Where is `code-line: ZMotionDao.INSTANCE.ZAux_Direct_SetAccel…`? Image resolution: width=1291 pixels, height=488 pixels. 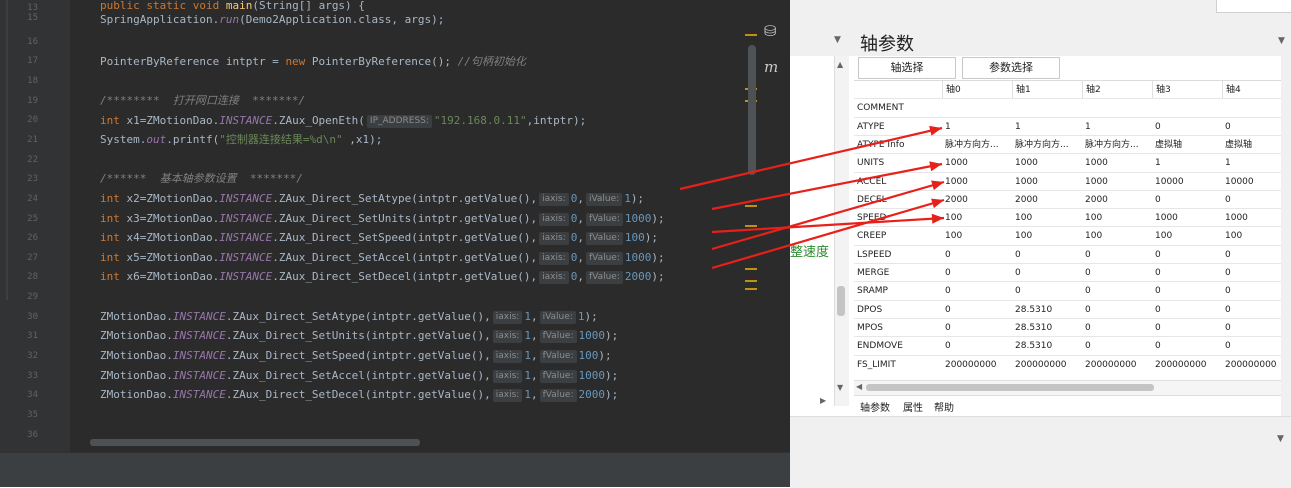 code-line: ZMotionDao.INSTANCE.ZAux_Direct_SetAccel… is located at coordinates (359, 376).